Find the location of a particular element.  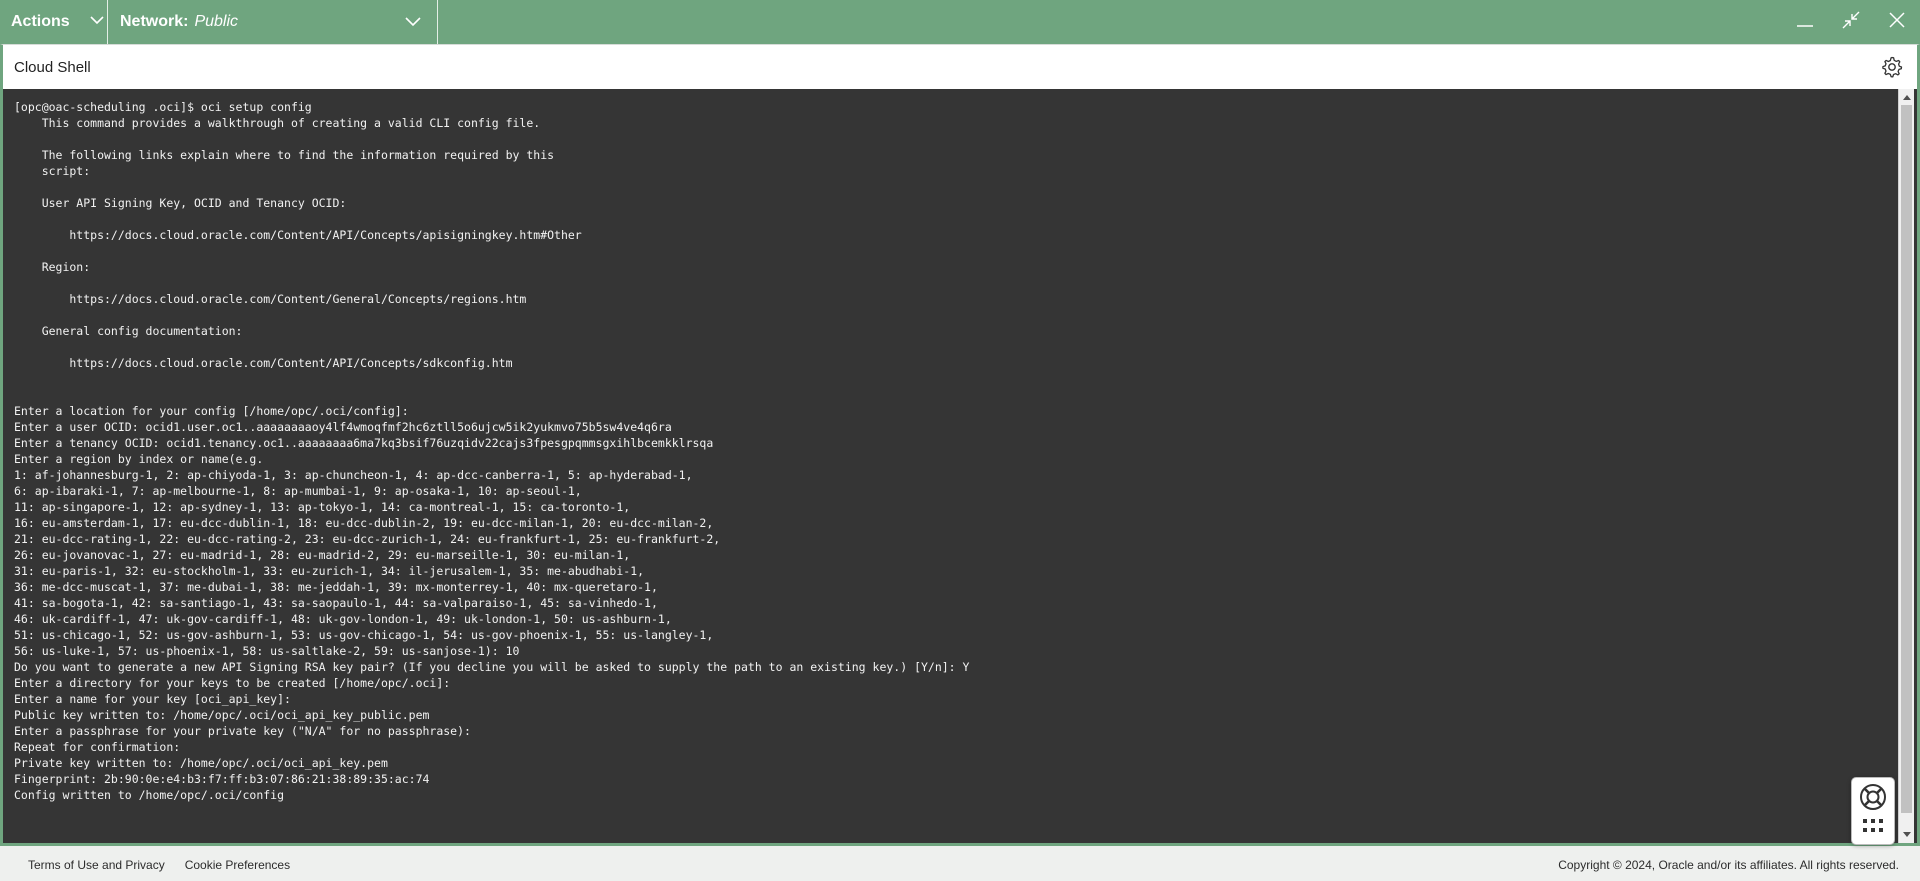

minimize-button is located at coordinates (1805, 22).